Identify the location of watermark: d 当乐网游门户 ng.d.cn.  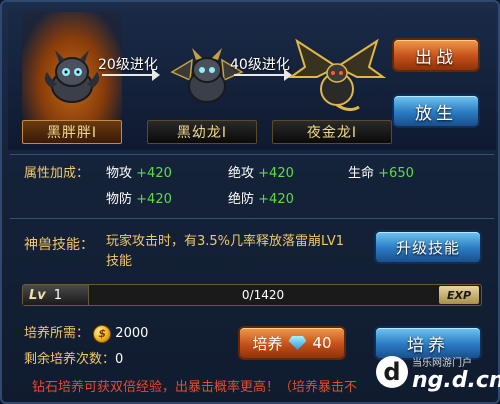
(436, 376).